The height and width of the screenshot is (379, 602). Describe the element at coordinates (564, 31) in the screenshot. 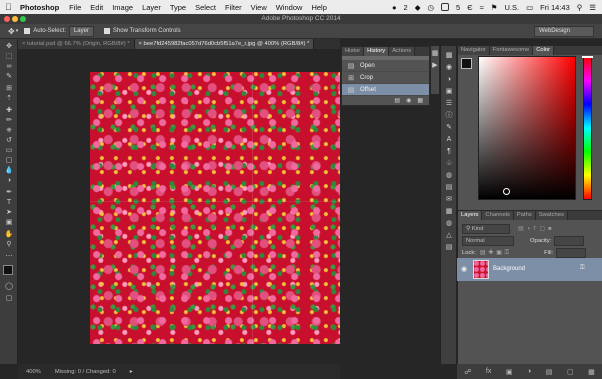

I see `workspace-dropdown: WebDesign` at that location.